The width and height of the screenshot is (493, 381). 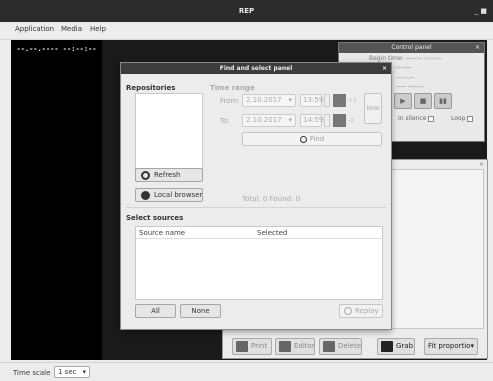 I want to click on from-date-value: 2.10.2017, so click(x=264, y=100).